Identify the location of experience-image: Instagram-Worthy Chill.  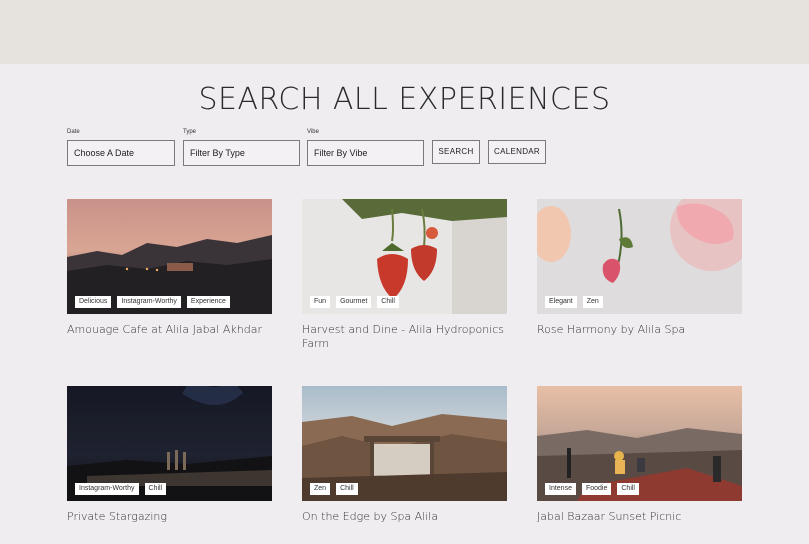
(169, 443).